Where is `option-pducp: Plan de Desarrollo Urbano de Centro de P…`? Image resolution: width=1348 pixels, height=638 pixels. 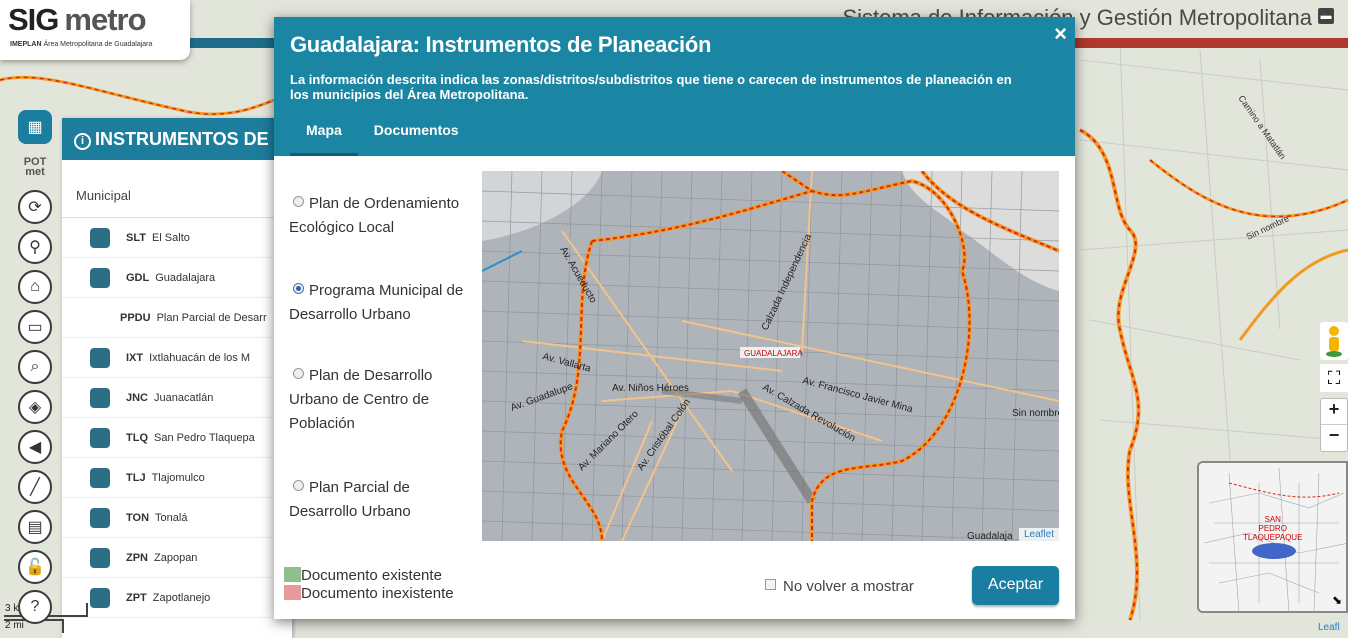
option-pducp: Plan de Desarrollo Urbano de Centro de P… is located at coordinates (384, 400).